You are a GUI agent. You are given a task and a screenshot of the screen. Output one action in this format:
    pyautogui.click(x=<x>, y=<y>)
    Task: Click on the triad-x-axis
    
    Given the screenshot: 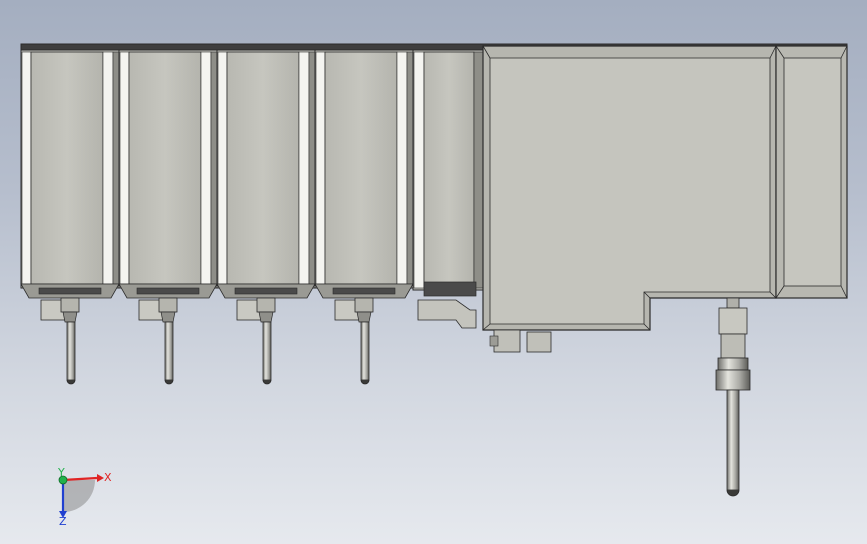 What is the action you would take?
    pyautogui.click(x=80, y=479)
    